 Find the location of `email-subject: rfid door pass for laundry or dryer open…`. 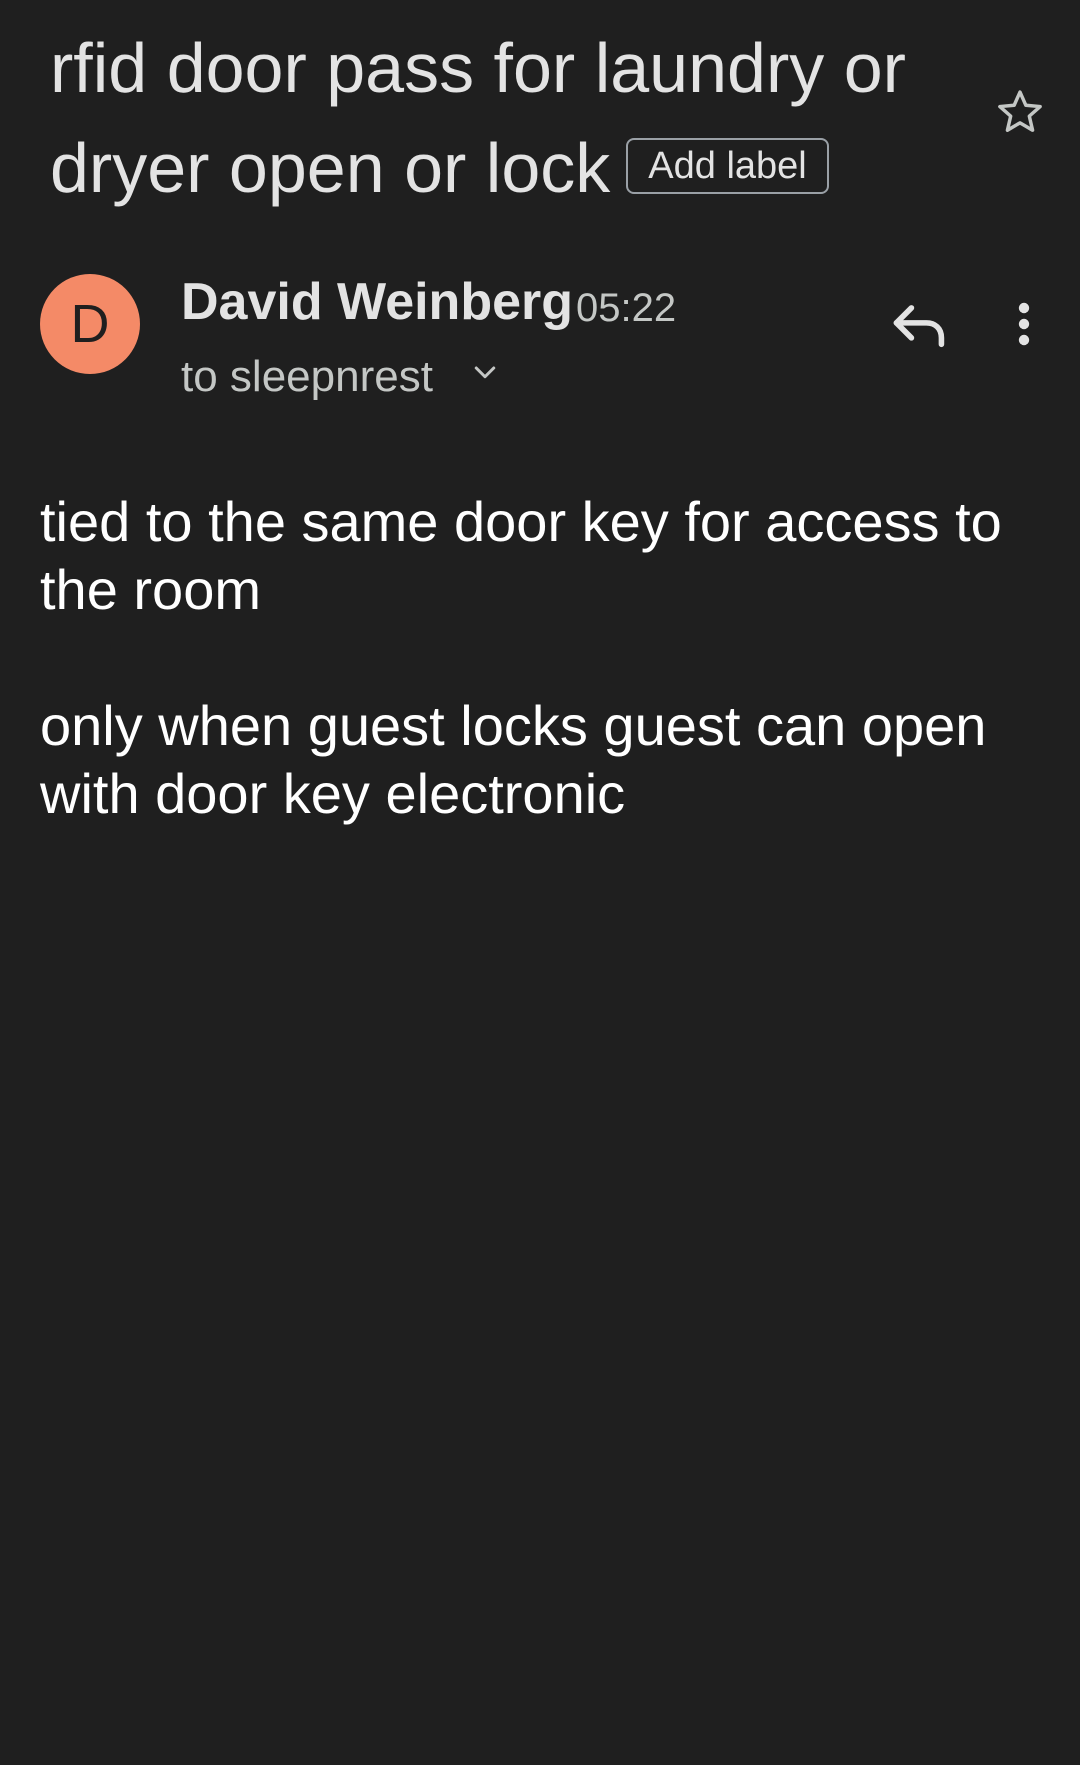

email-subject: rfid door pass for laundry or dryer open… is located at coordinates (510, 118).